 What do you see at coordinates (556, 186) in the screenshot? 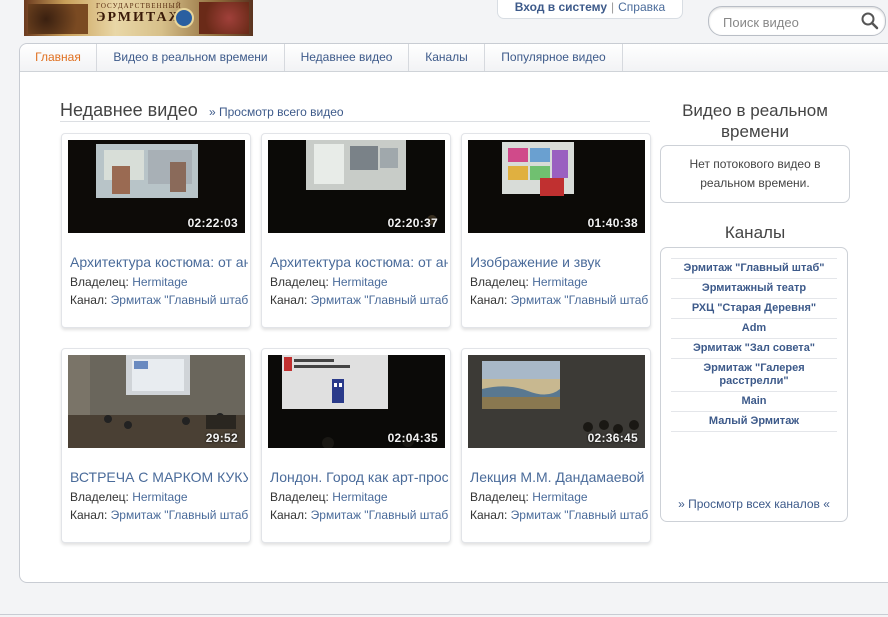
I see `video-thumbnail: 01:40:38` at bounding box center [556, 186].